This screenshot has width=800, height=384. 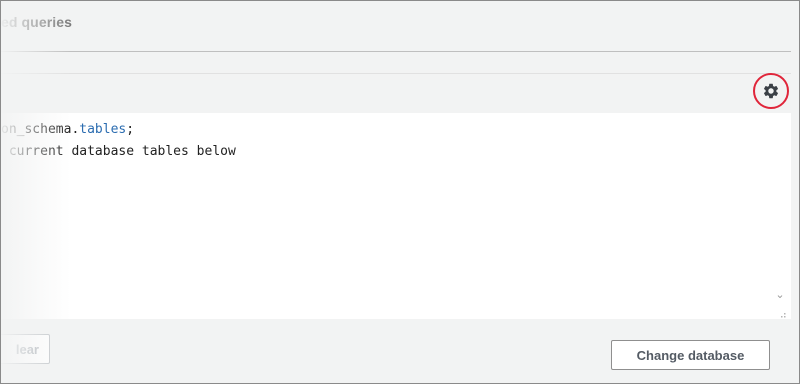 What do you see at coordinates (396, 26) in the screenshot?
I see `tab-bar: ed queries` at bounding box center [396, 26].